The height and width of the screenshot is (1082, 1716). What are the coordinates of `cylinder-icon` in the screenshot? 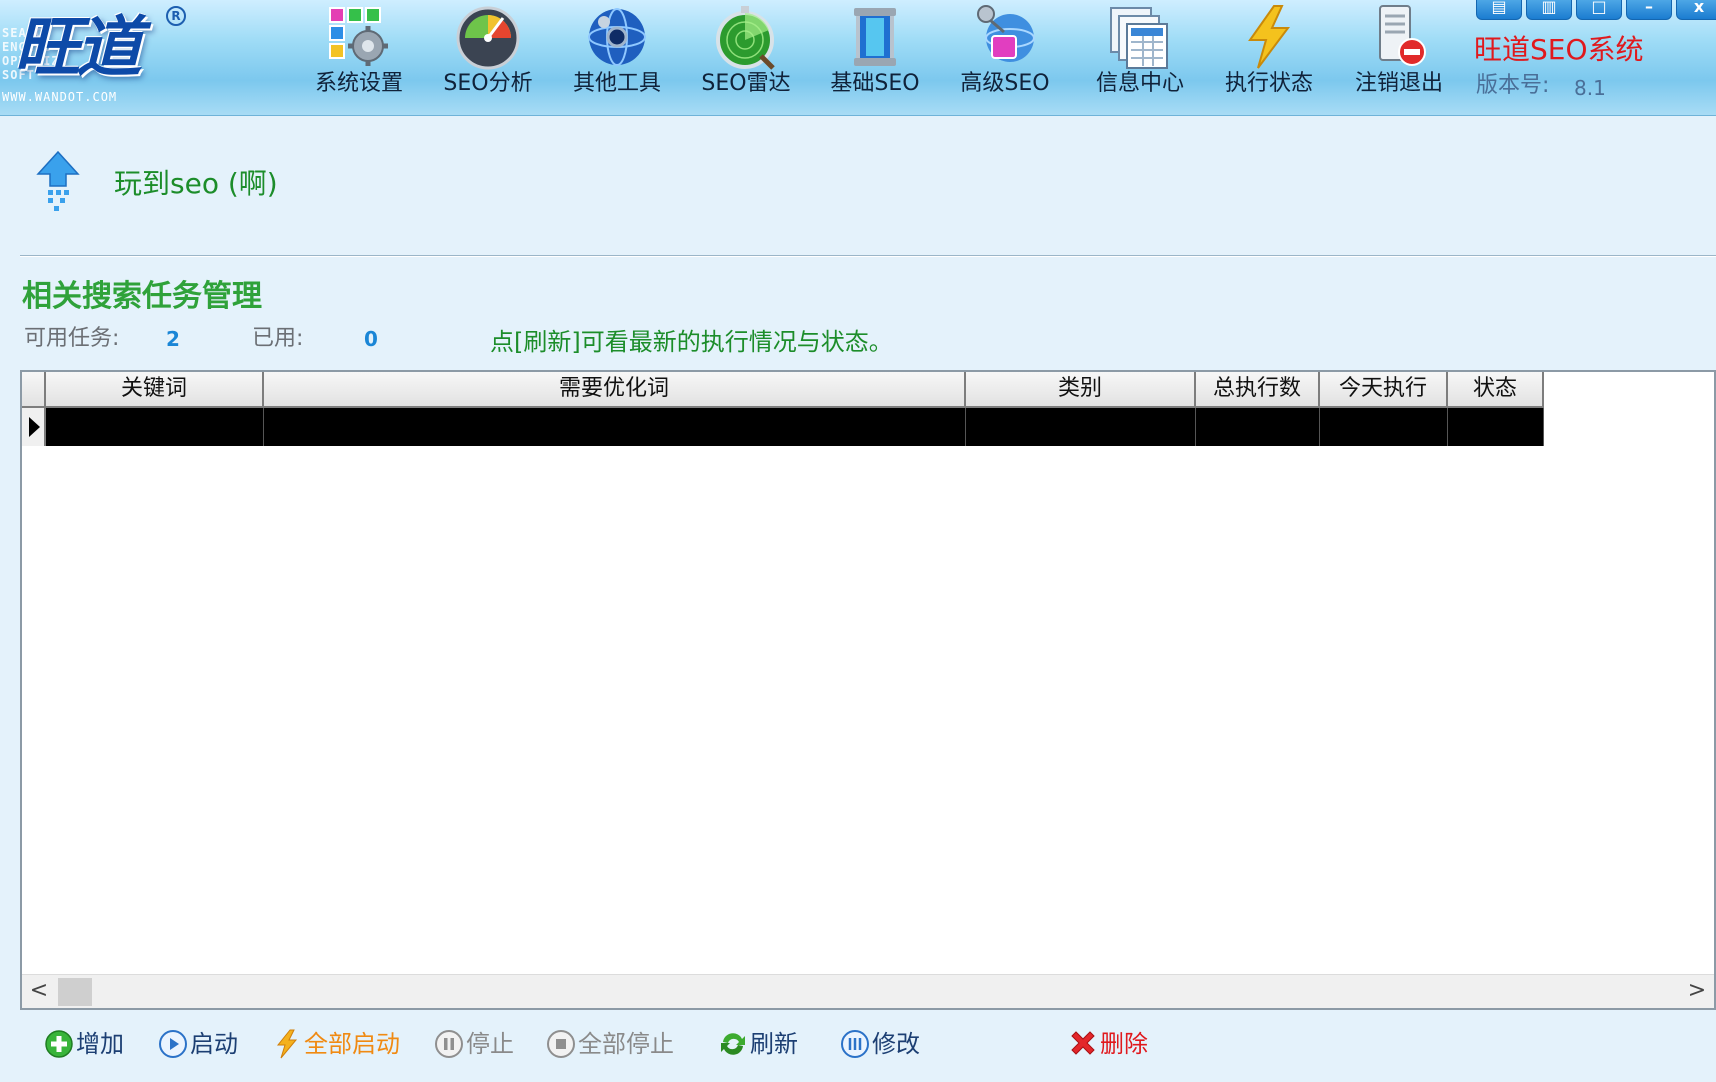 It's located at (875, 37).